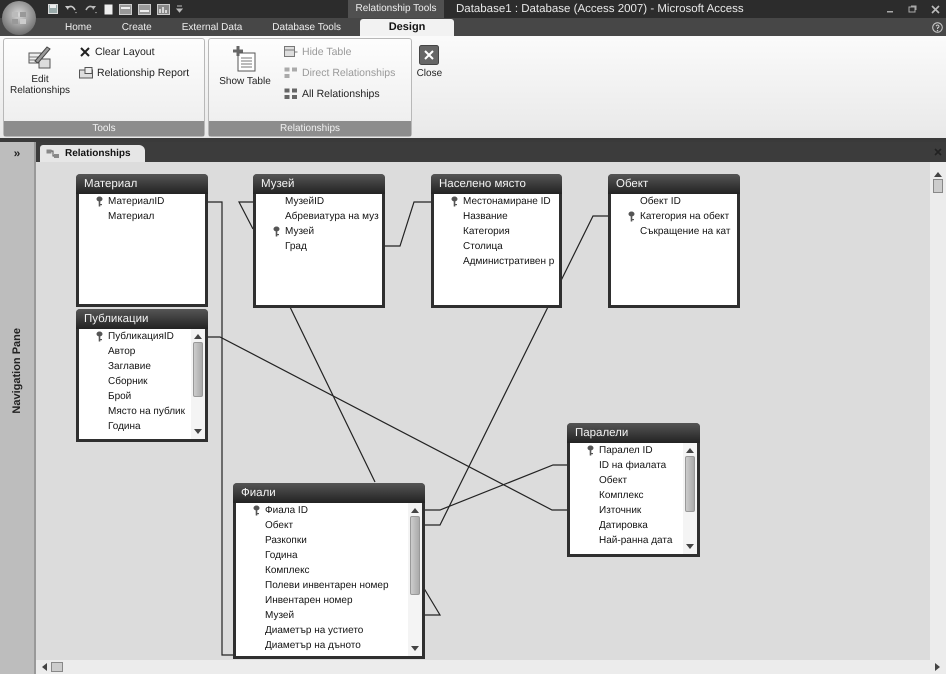 This screenshot has height=674, width=946. I want to click on field-name: Място на публик, so click(147, 411).